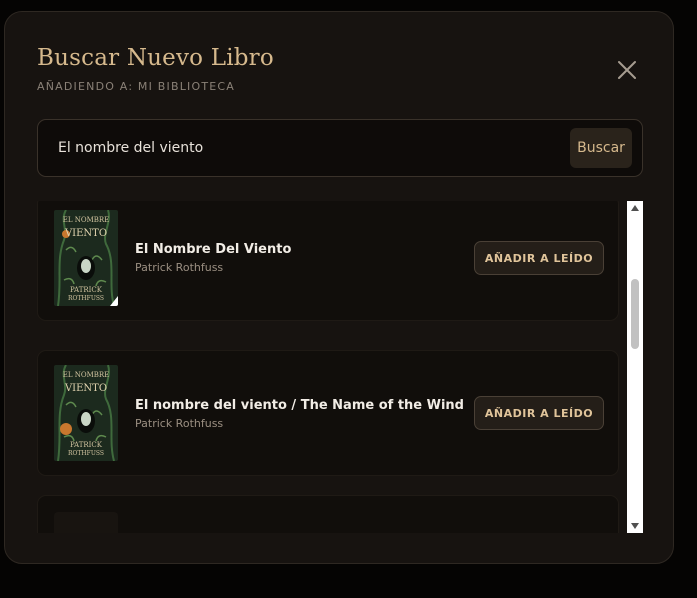 This screenshot has height=598, width=697. Describe the element at coordinates (213, 249) in the screenshot. I see `book-title: El Nombre Del Viento` at that location.